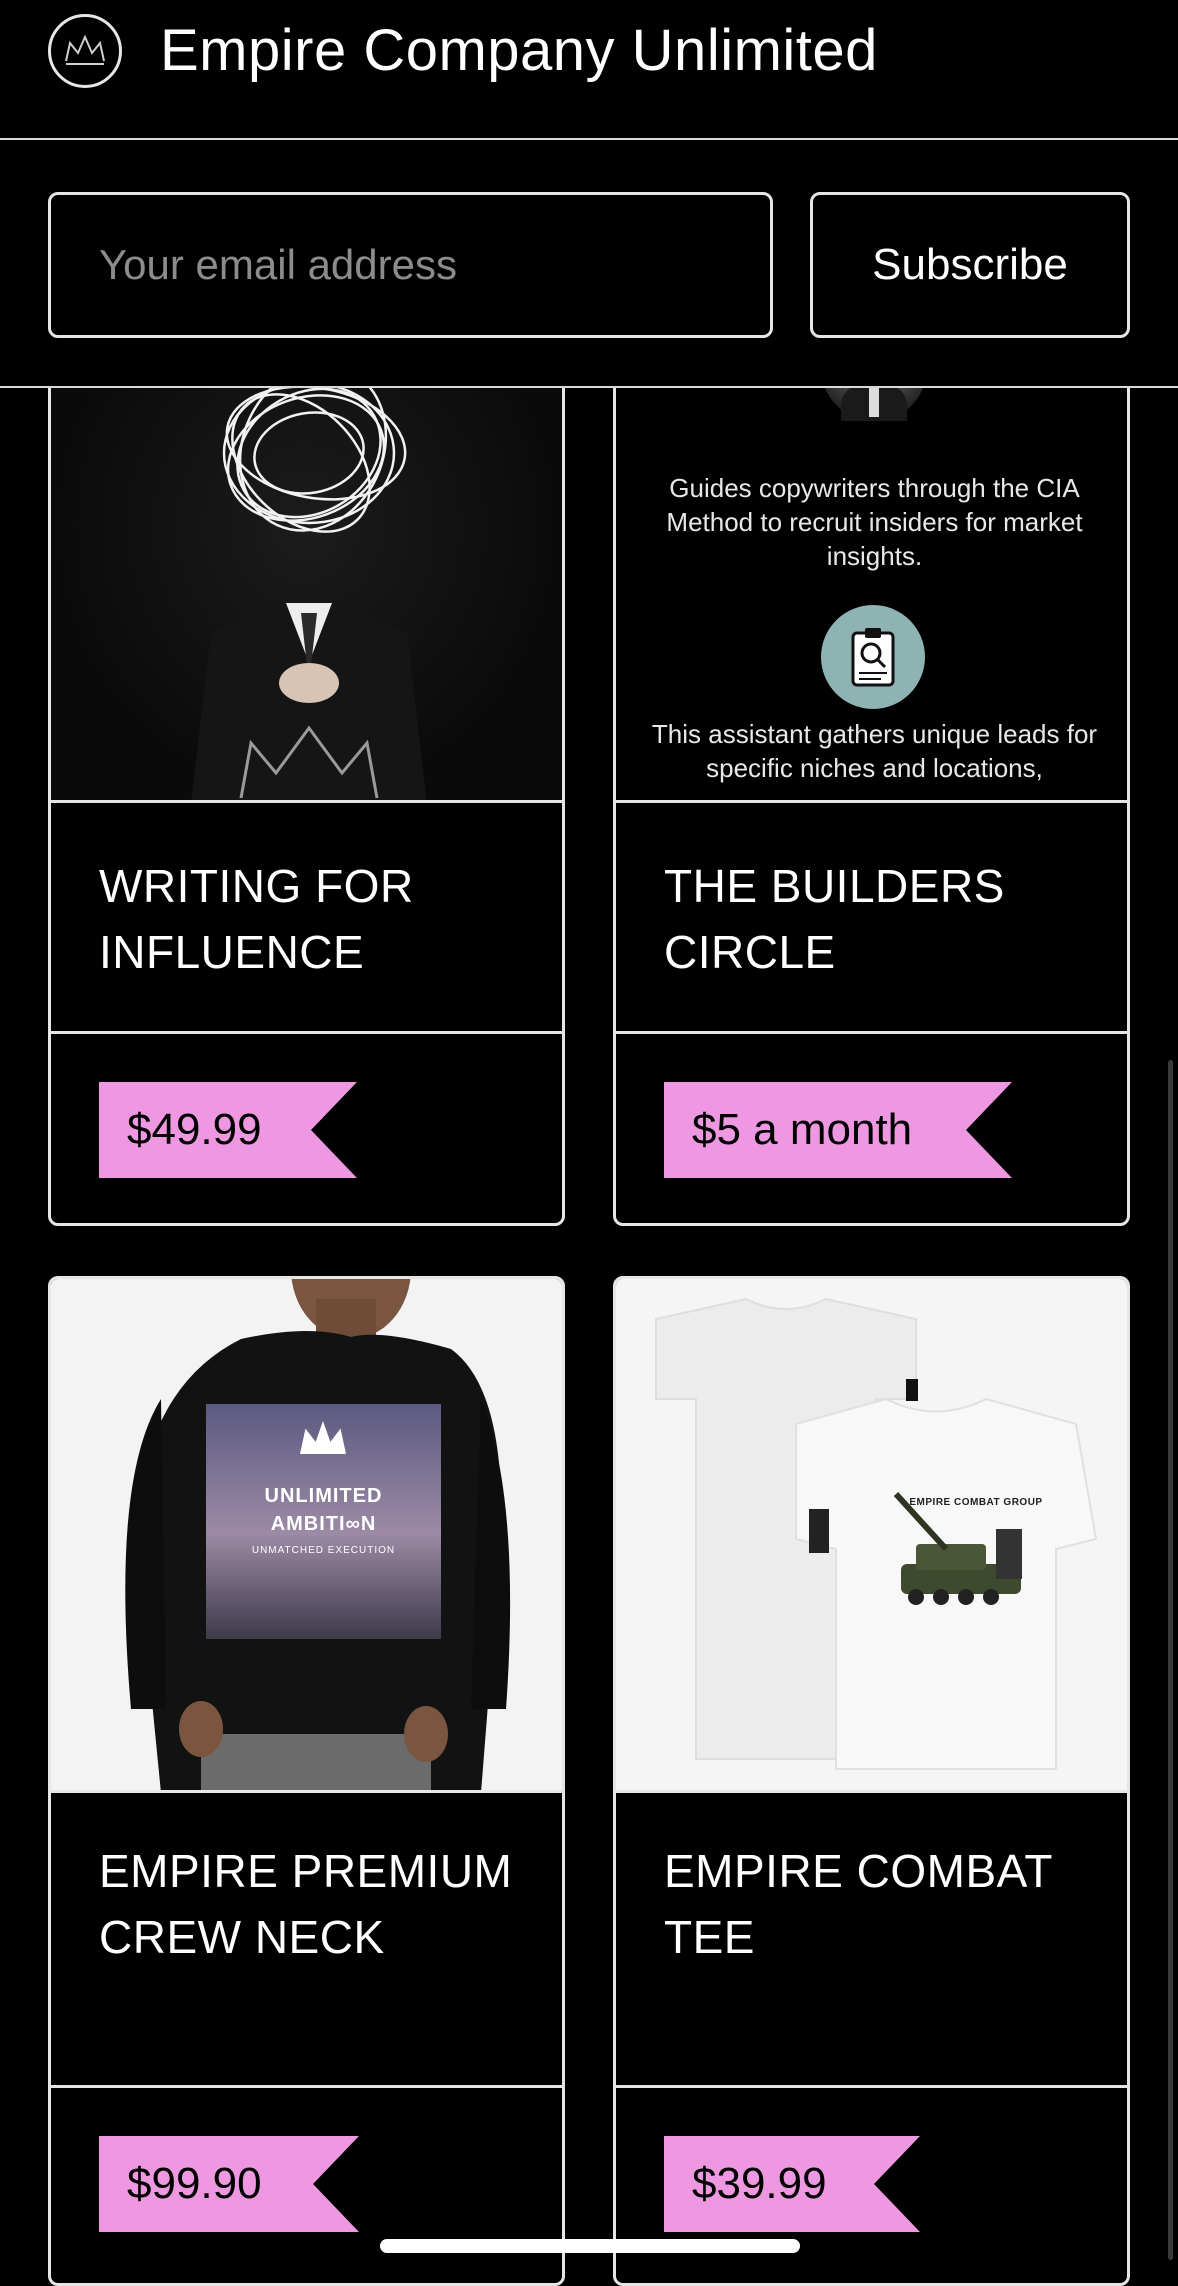 The height and width of the screenshot is (2286, 1178). I want to click on home-indicator, so click(590, 2246).